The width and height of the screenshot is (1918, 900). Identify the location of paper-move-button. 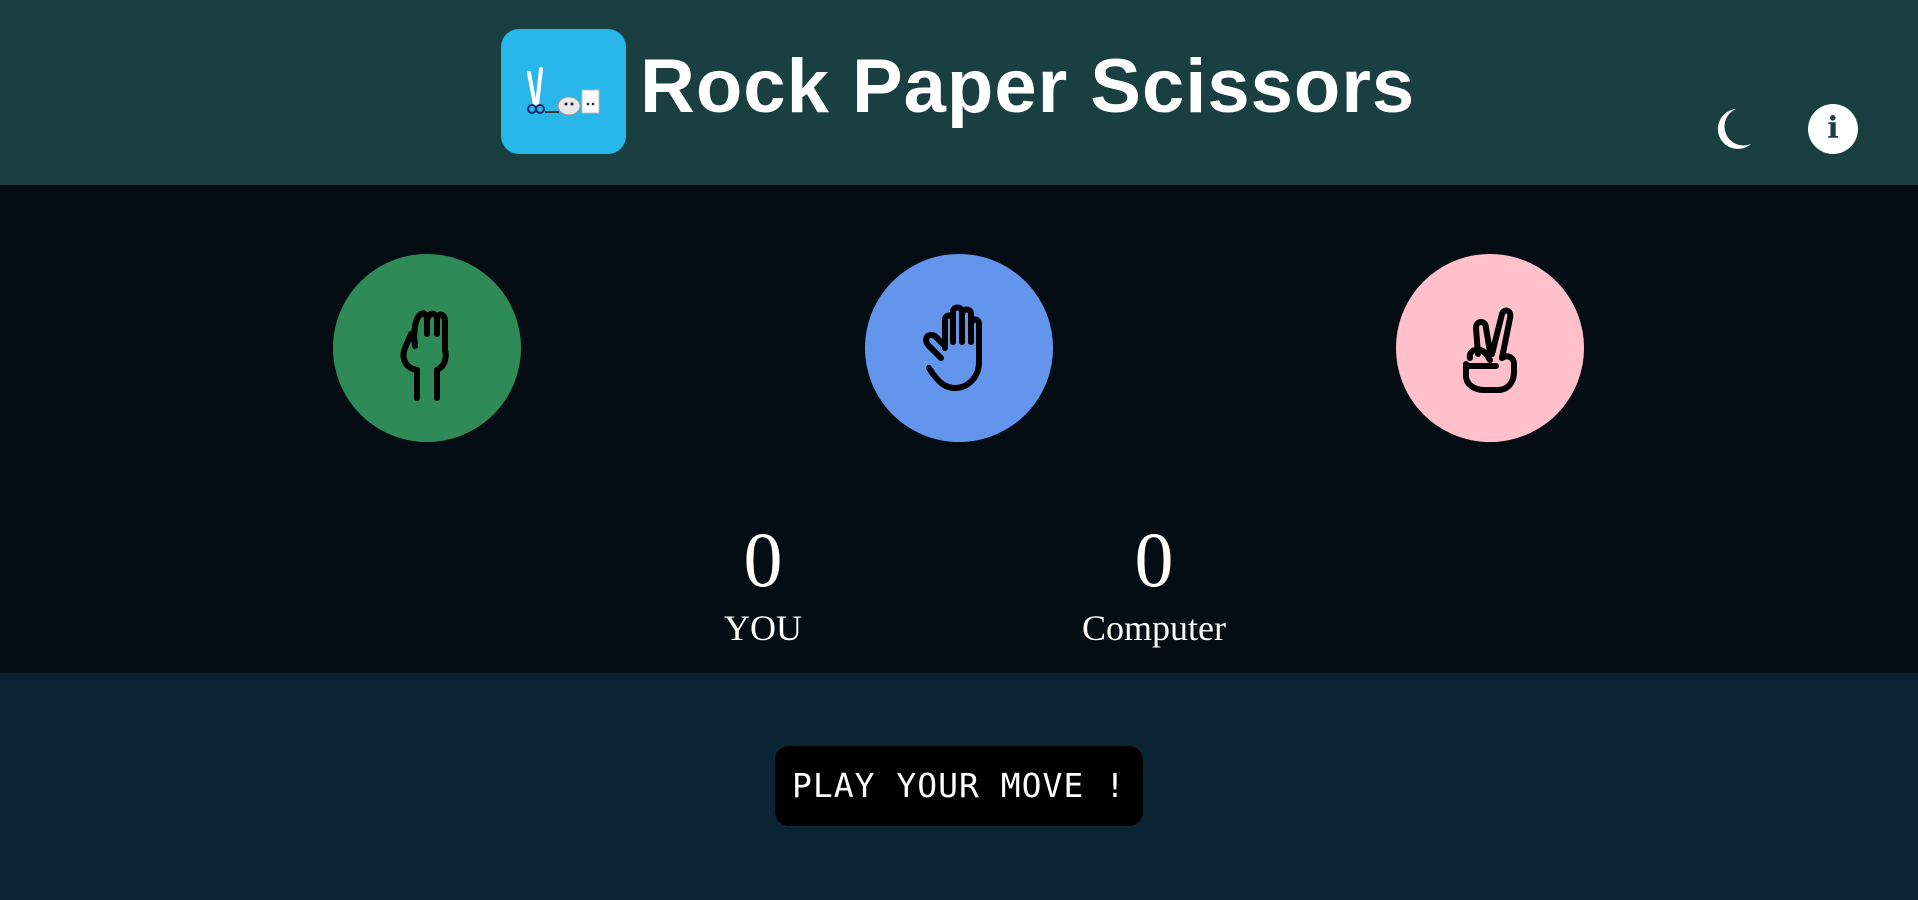
(959, 348).